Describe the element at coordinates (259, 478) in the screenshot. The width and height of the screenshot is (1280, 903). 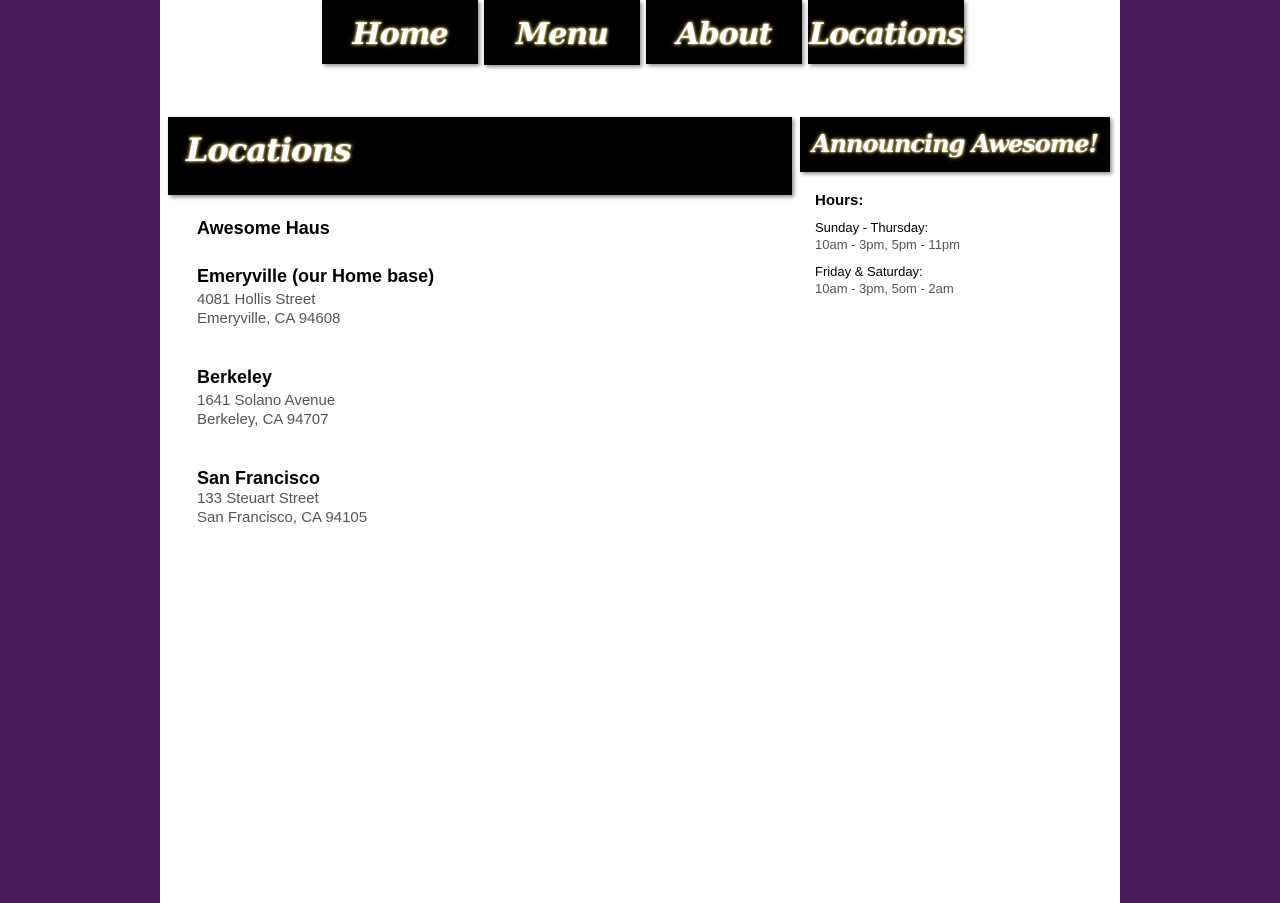
I see `location-name: San Francisco` at that location.